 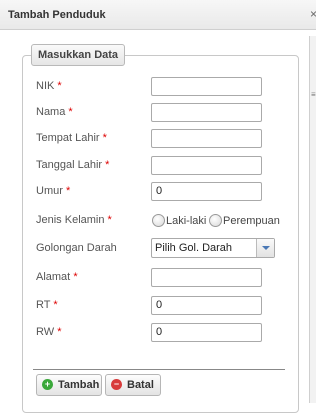 I want to click on dialog-title: Tambah Penduduk, so click(x=57, y=15).